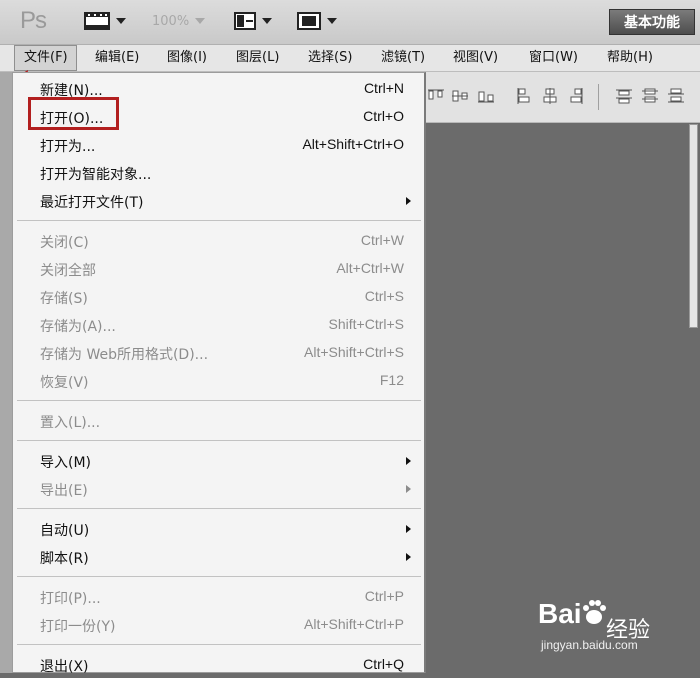  Describe the element at coordinates (218, 625) in the screenshot. I see `file-menu-item: 打印一份(Y) Alt+Shift+Ctrl+P` at that location.